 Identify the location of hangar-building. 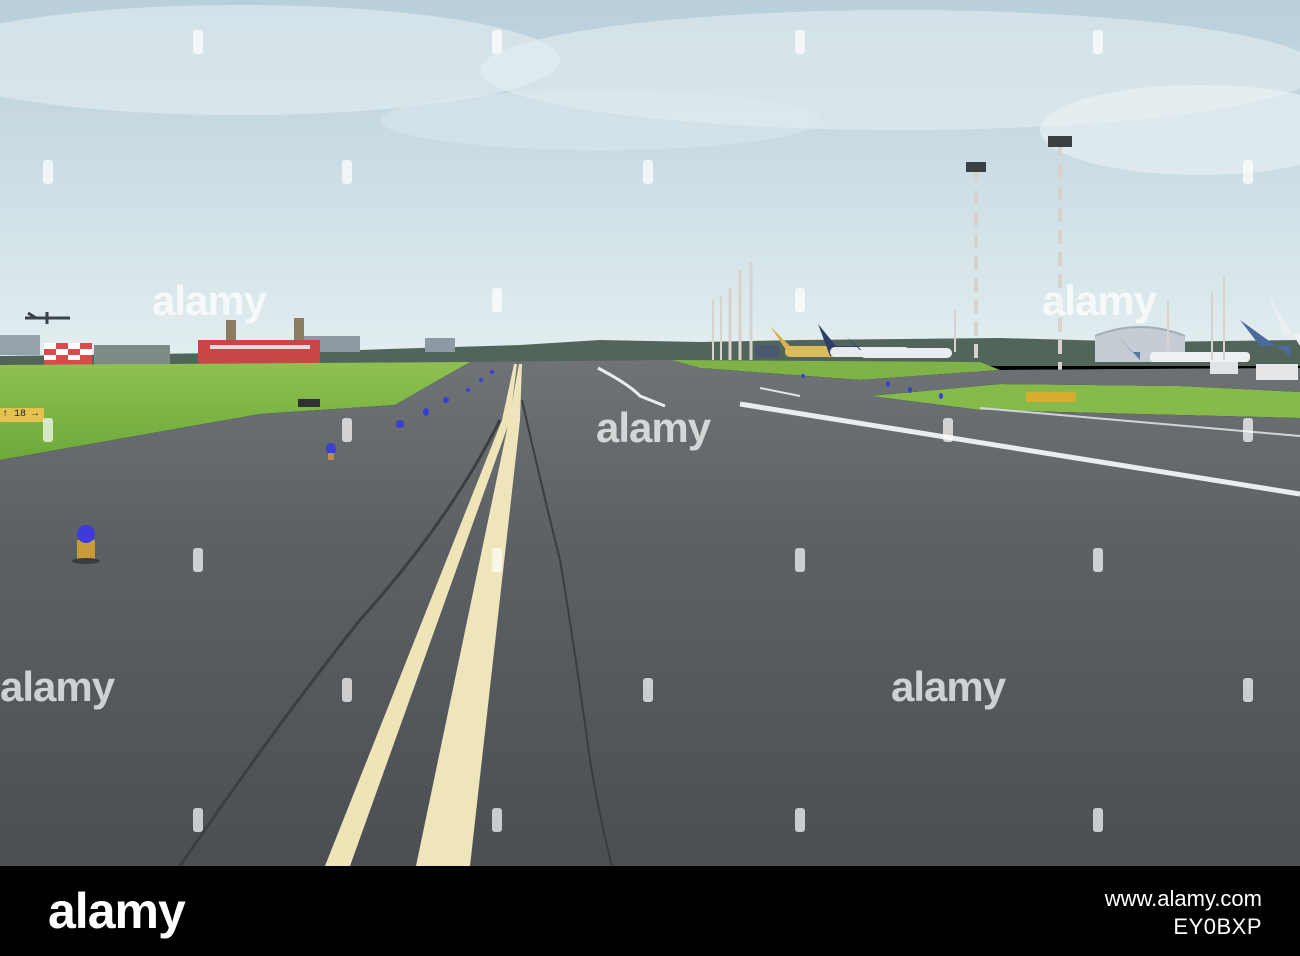
(132, 355).